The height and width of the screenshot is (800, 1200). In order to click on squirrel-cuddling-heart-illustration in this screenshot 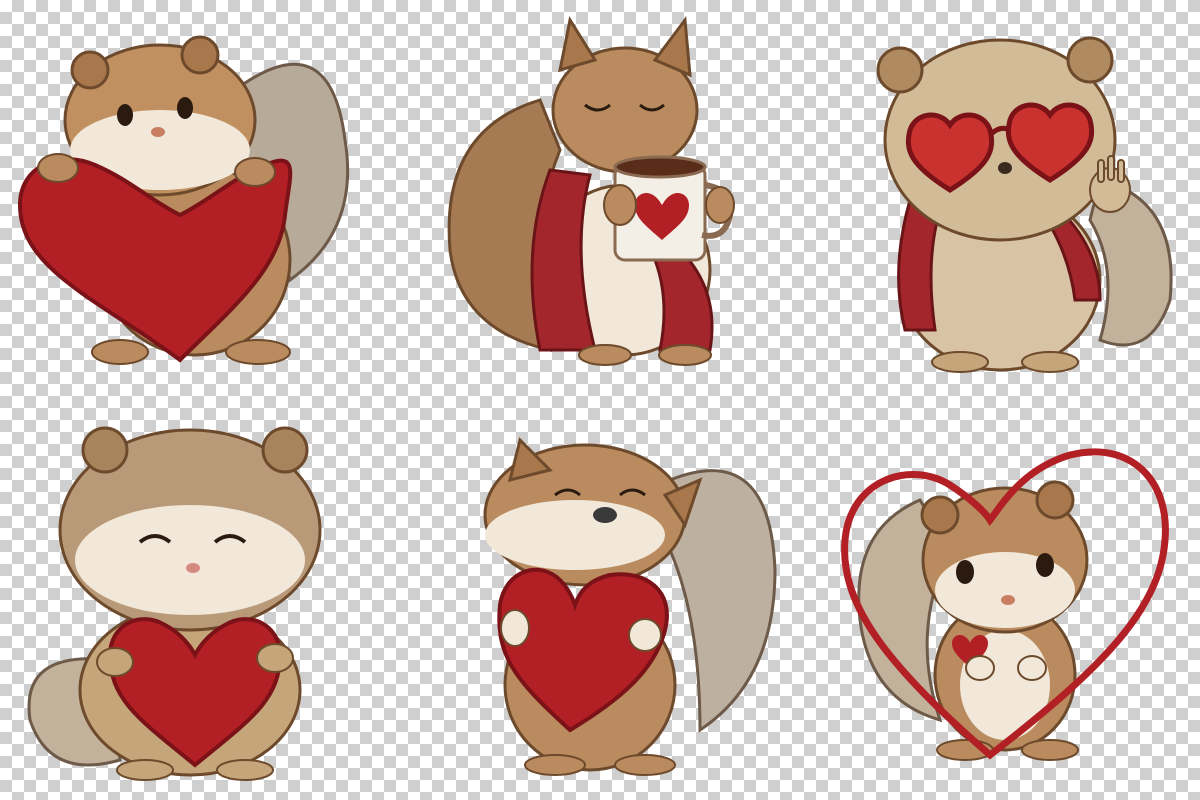, I will do `click(630, 606)`.